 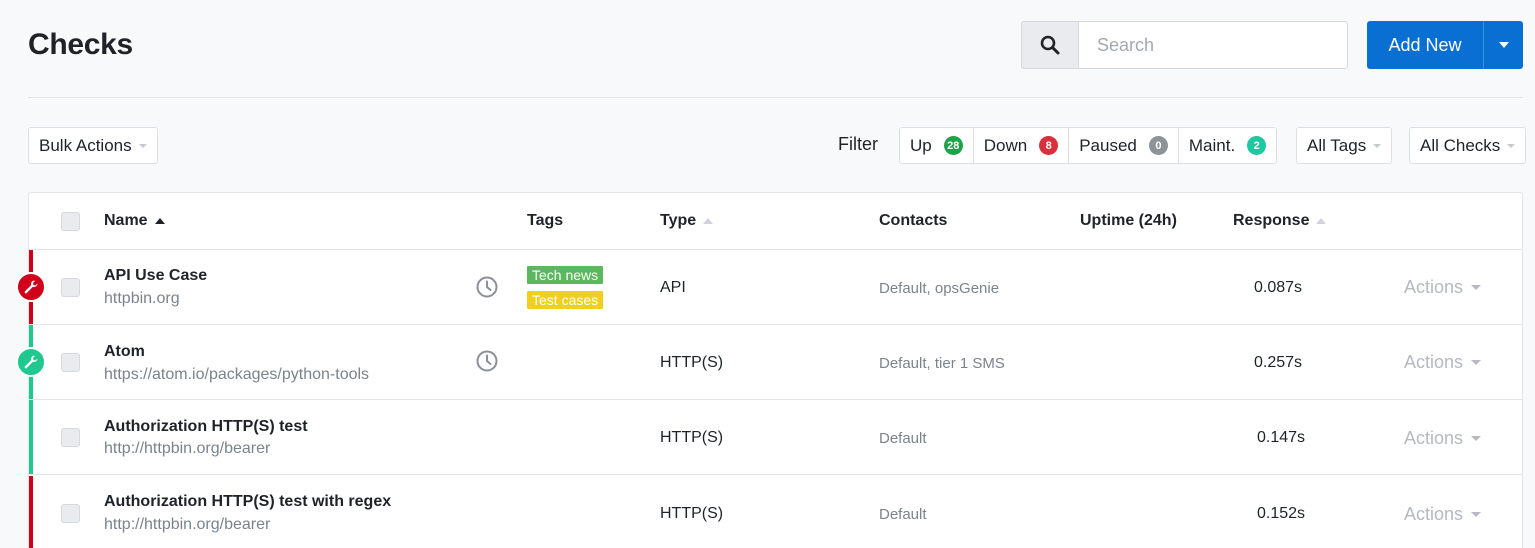 I want to click on column-header-type: Type, so click(x=687, y=221).